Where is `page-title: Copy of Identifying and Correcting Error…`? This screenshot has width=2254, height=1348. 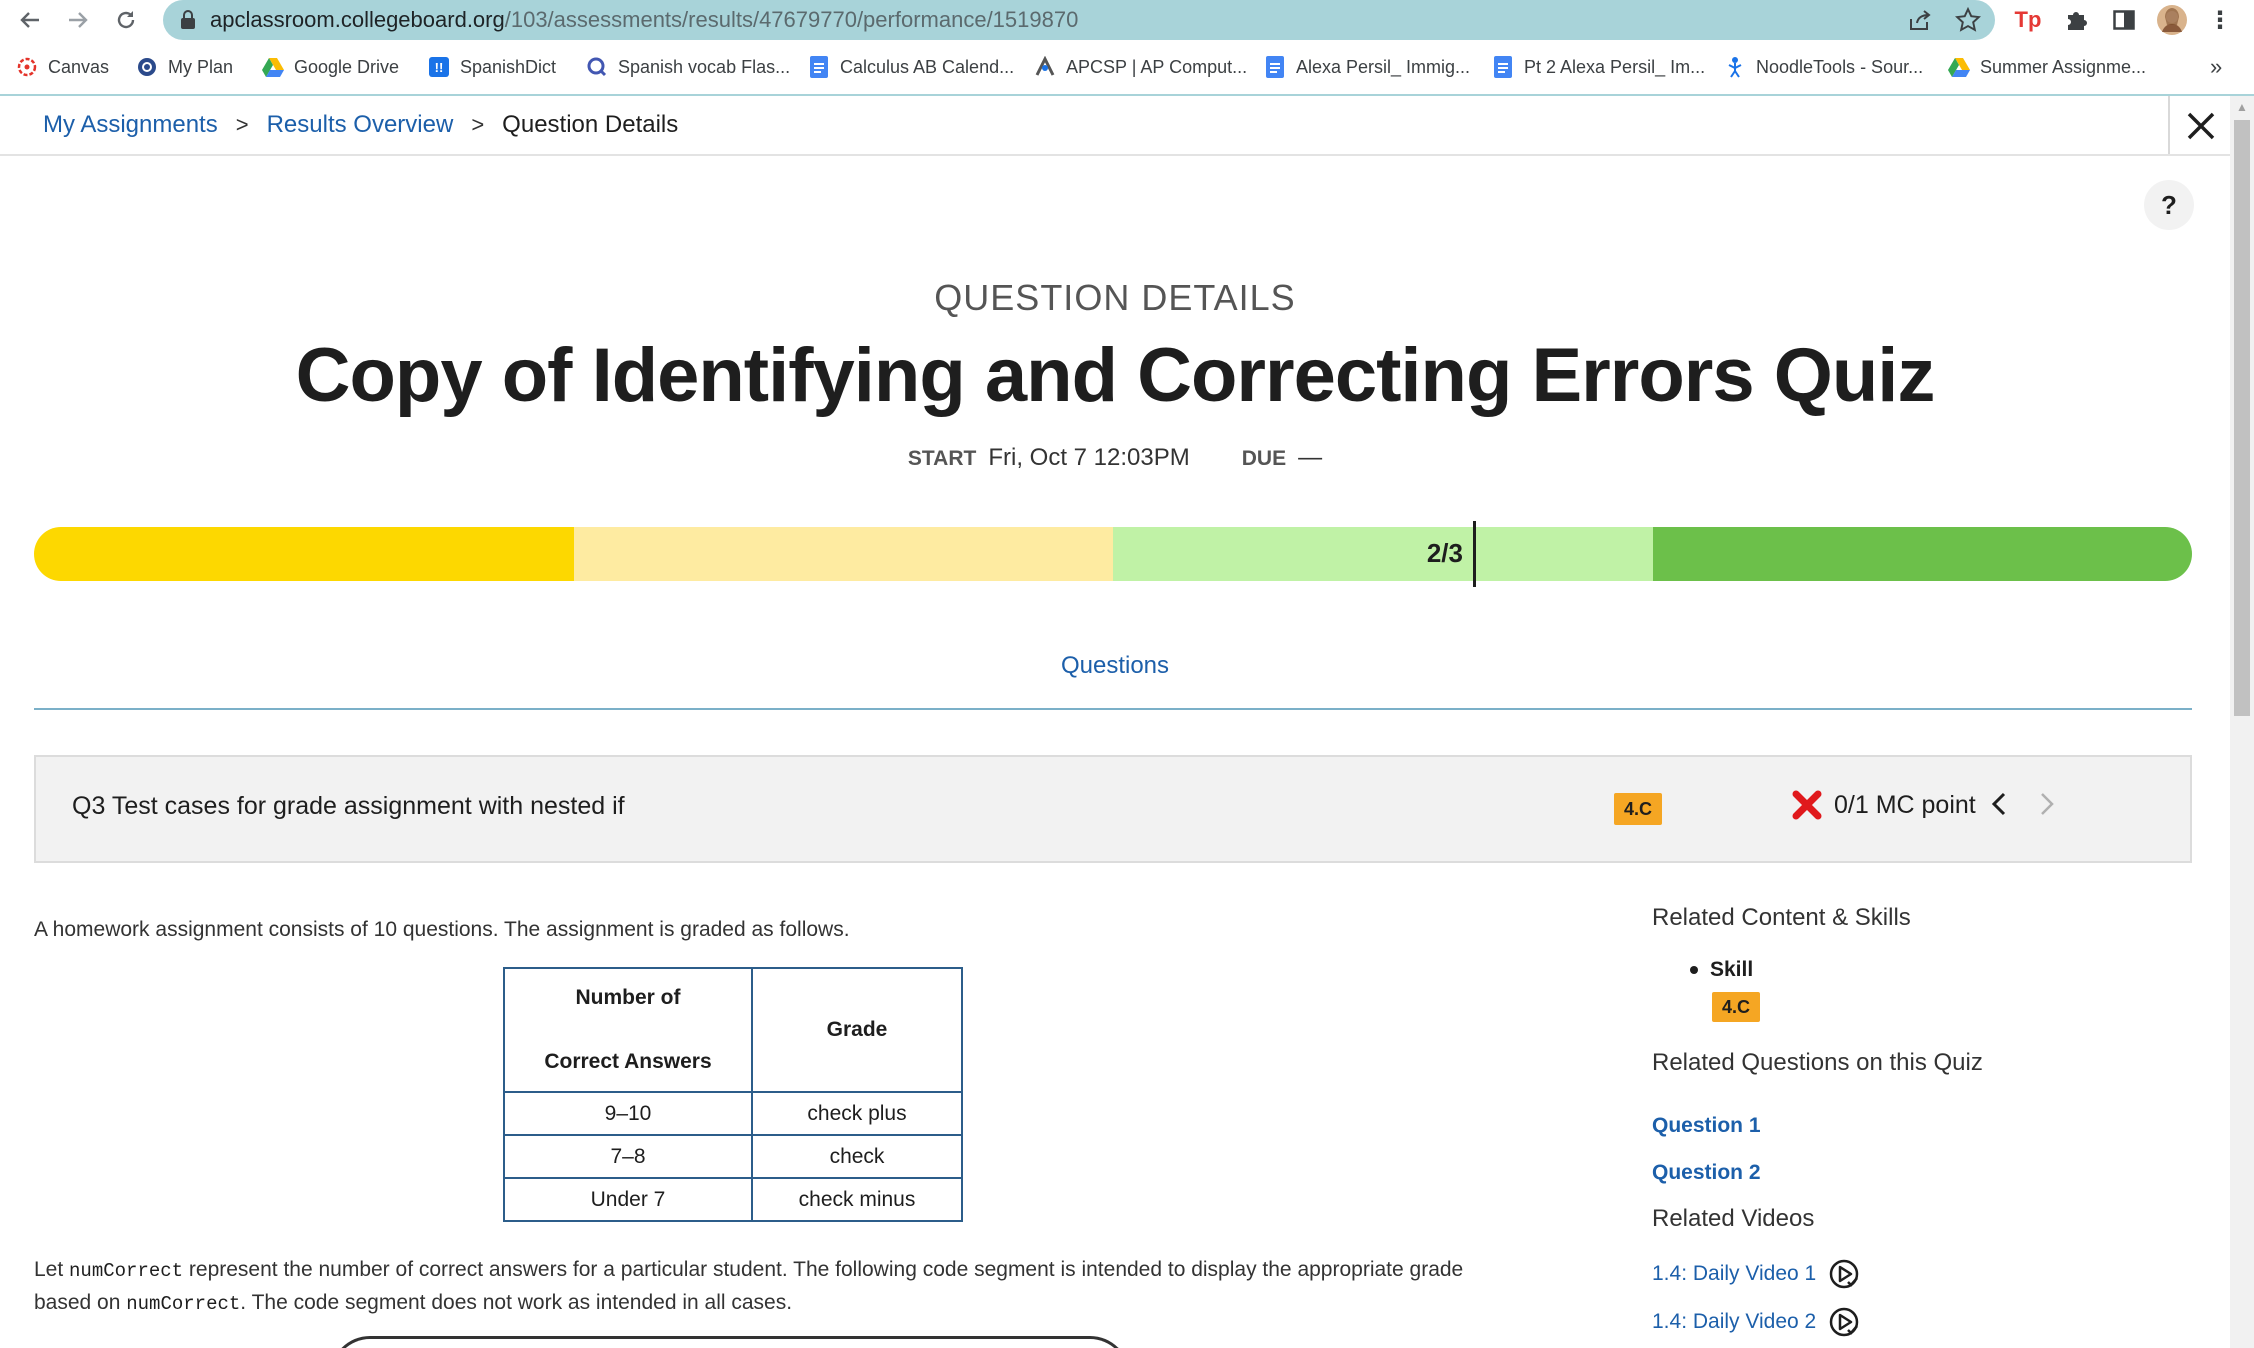
page-title: Copy of Identifying and Correcting Error… is located at coordinates (1115, 375).